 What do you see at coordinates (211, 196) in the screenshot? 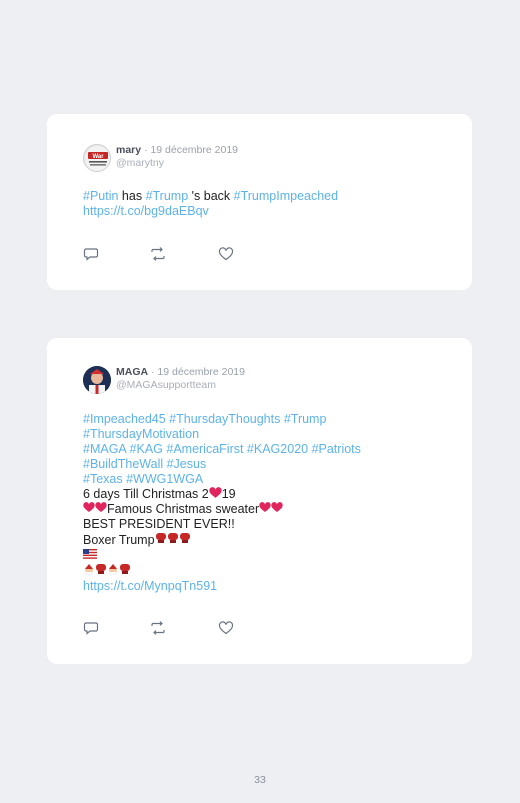
I see `tweet-text-segment: 's back` at bounding box center [211, 196].